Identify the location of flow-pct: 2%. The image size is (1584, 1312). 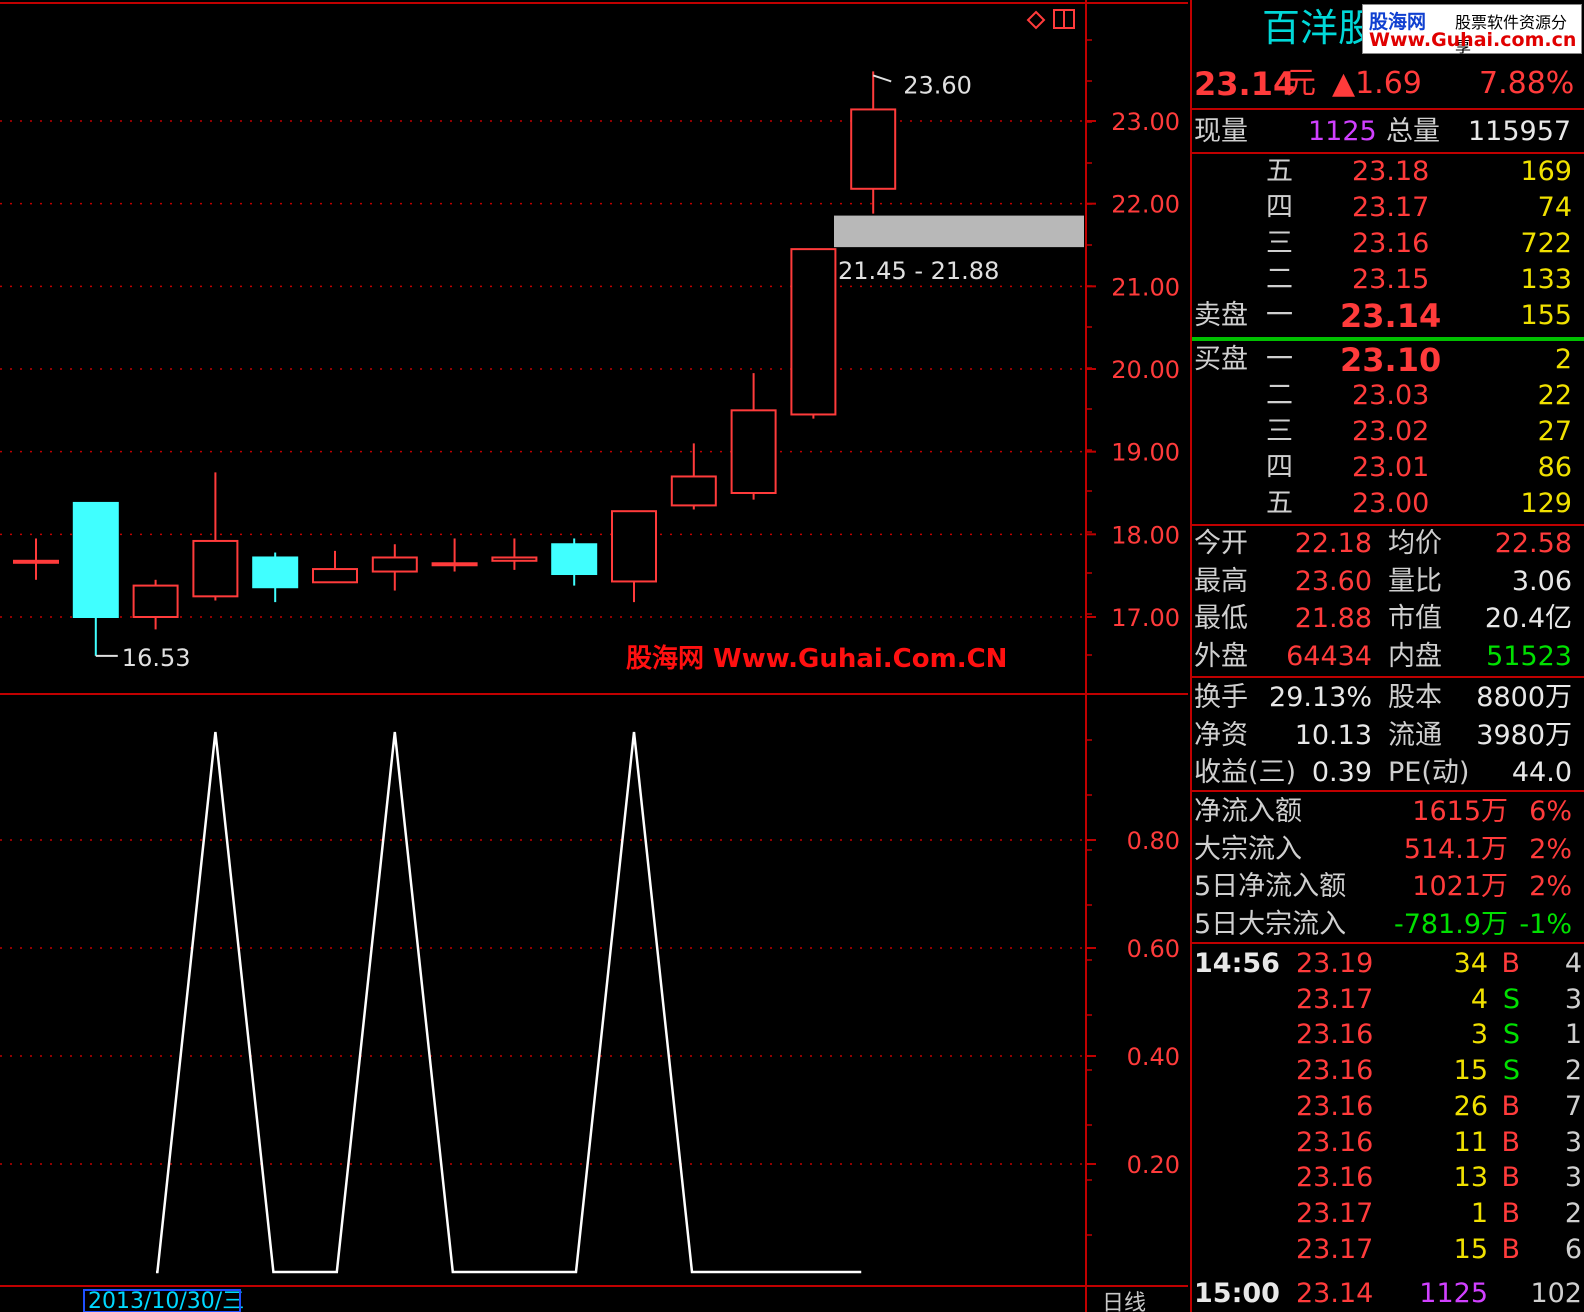
(1550, 849).